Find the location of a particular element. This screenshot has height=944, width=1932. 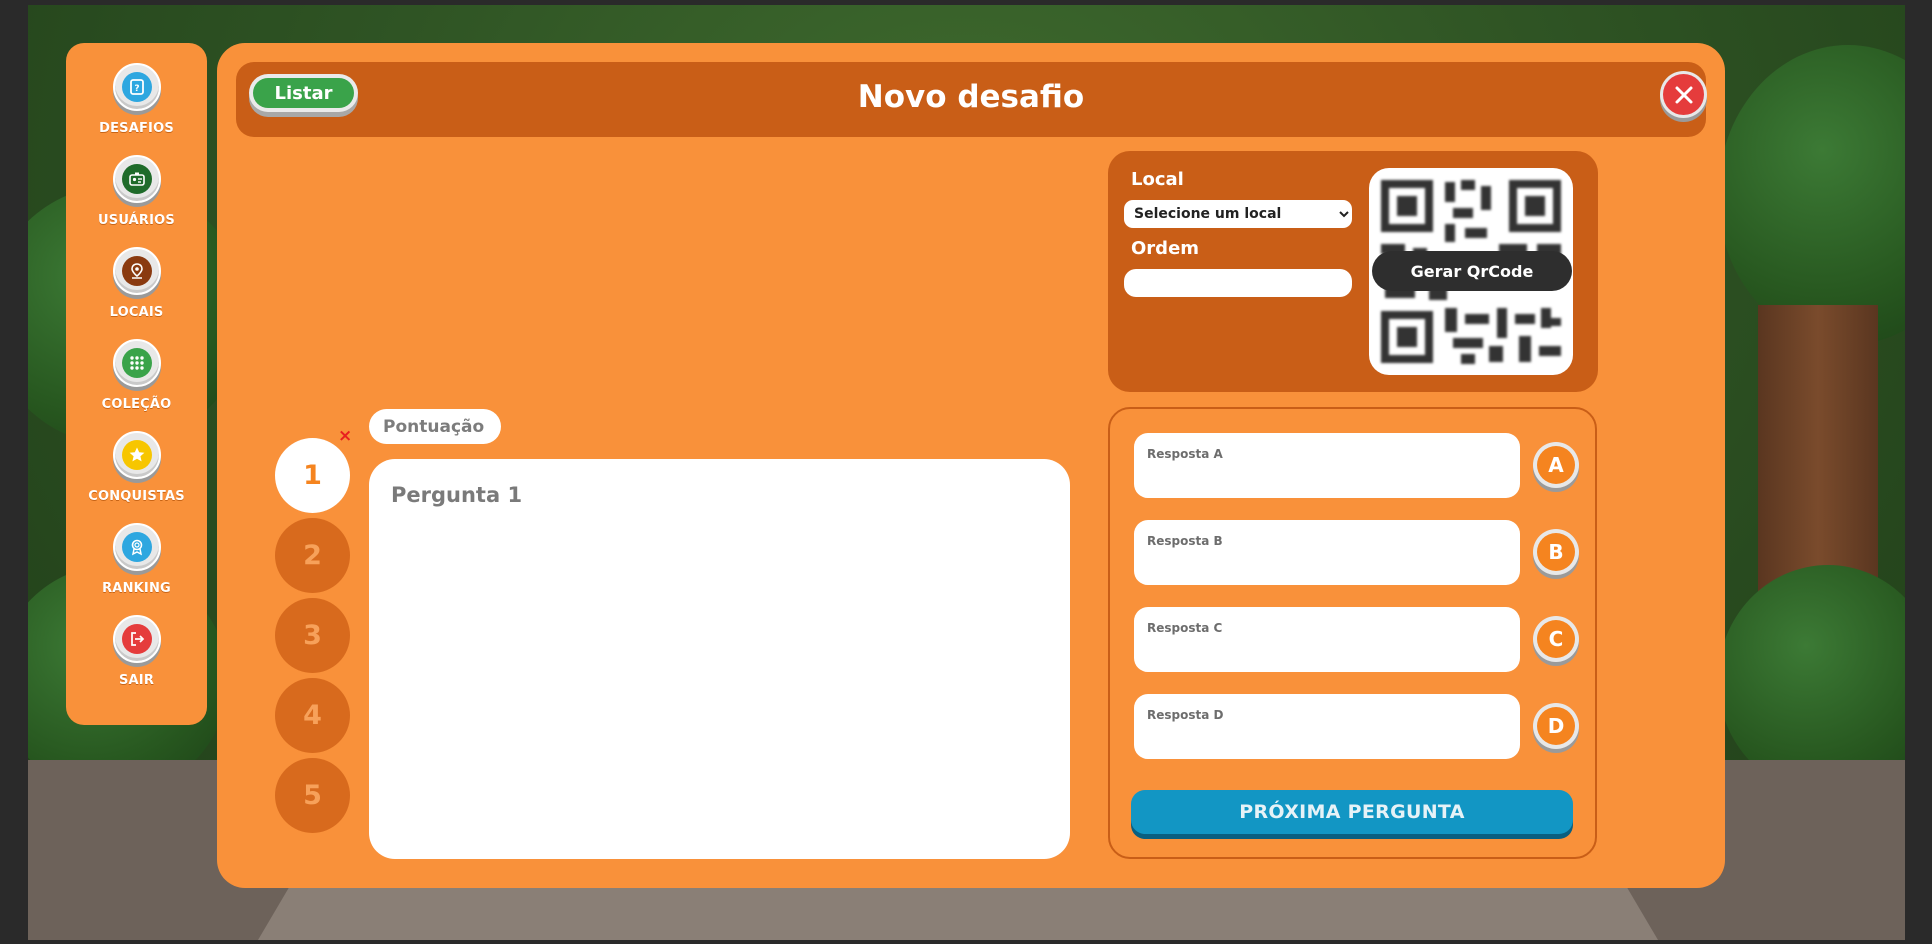

answer-d-field: Resposta D is located at coordinates (1327, 726).